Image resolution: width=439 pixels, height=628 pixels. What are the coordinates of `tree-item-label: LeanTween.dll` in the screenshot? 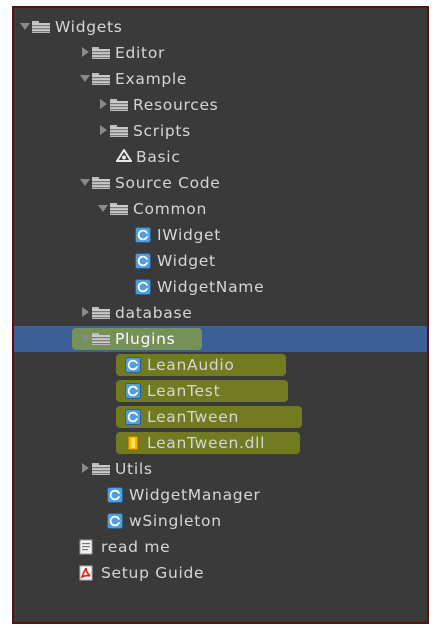 It's located at (206, 443).